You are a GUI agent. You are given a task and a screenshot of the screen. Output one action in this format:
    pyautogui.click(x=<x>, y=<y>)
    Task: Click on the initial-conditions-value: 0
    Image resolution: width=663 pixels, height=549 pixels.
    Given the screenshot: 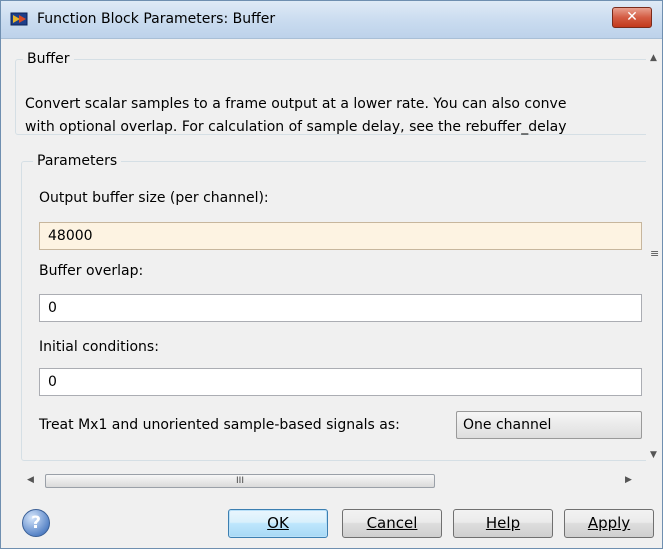 What is the action you would take?
    pyautogui.click(x=52, y=382)
    